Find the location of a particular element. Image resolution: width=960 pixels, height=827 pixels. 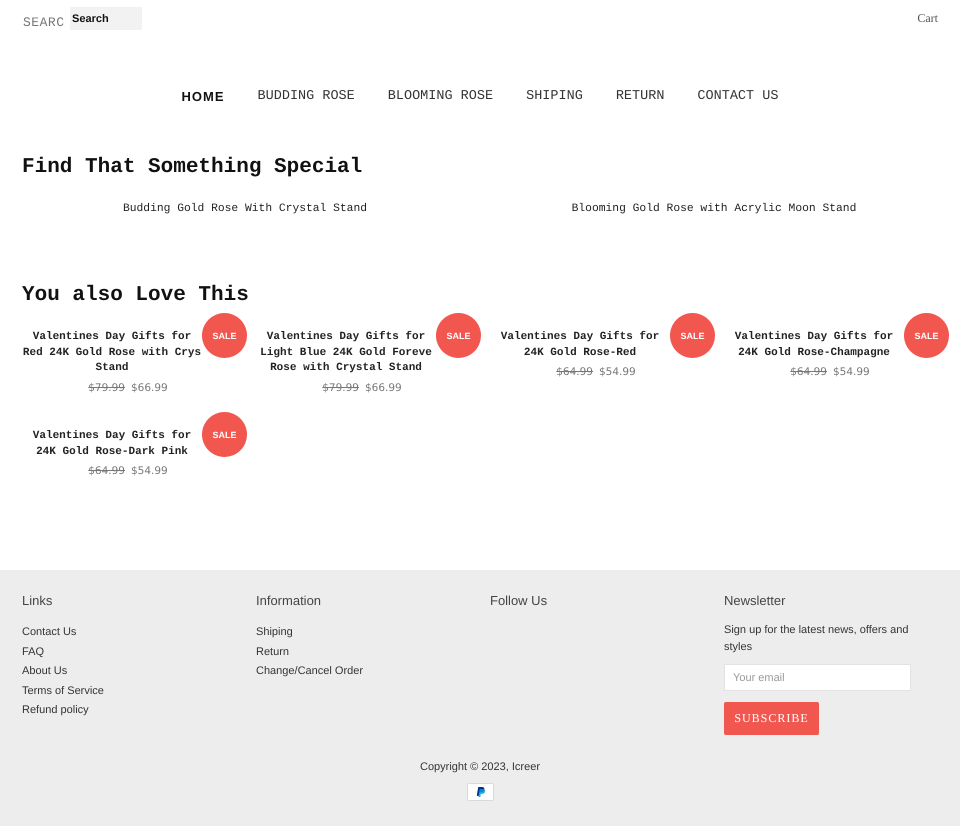

cart-link: Cart is located at coordinates (927, 18).